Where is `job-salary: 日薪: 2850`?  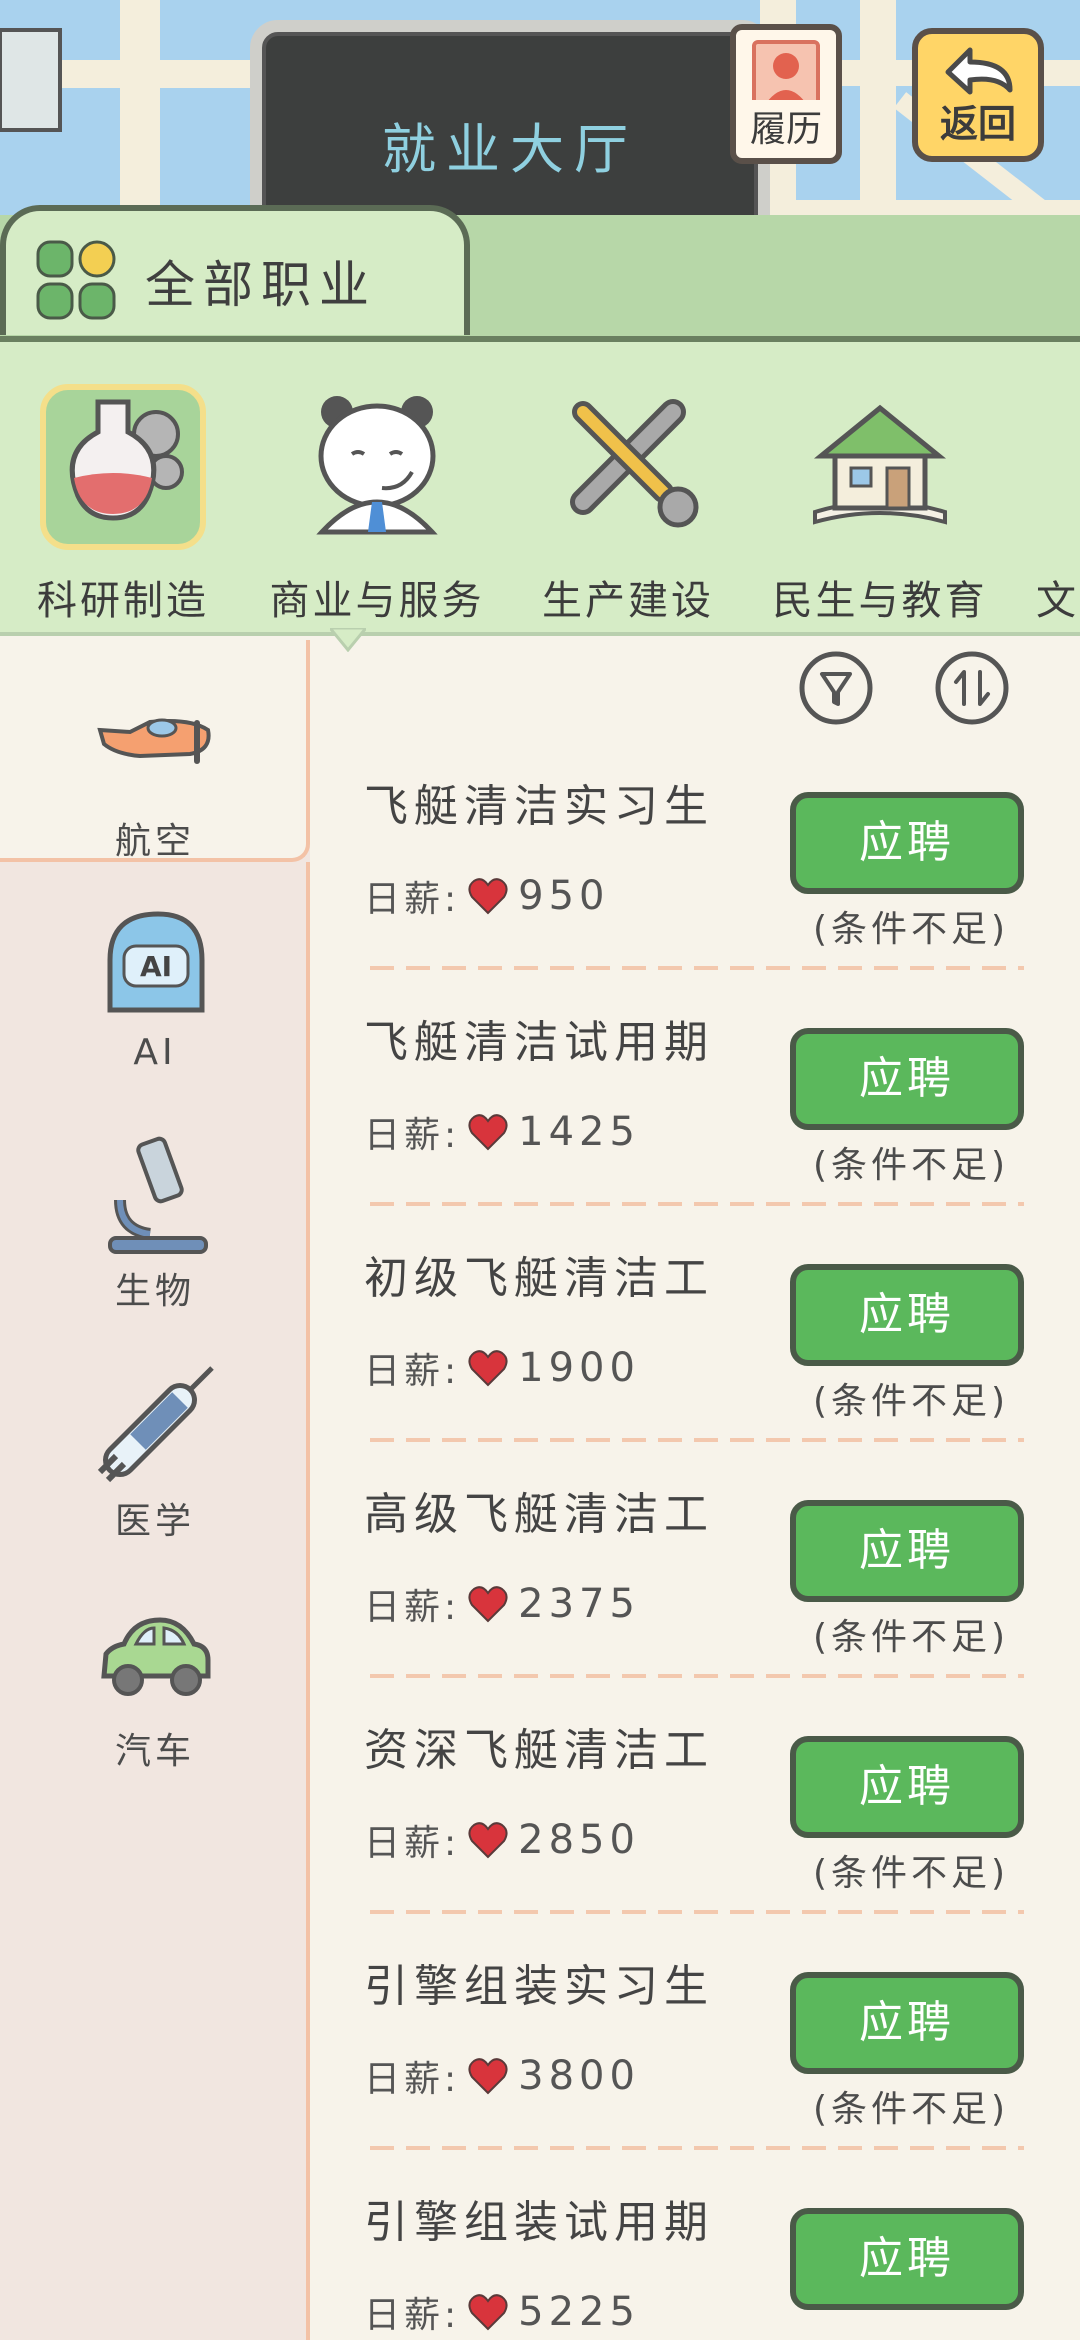
job-salary: 日薪: 2850 is located at coordinates (502, 1840).